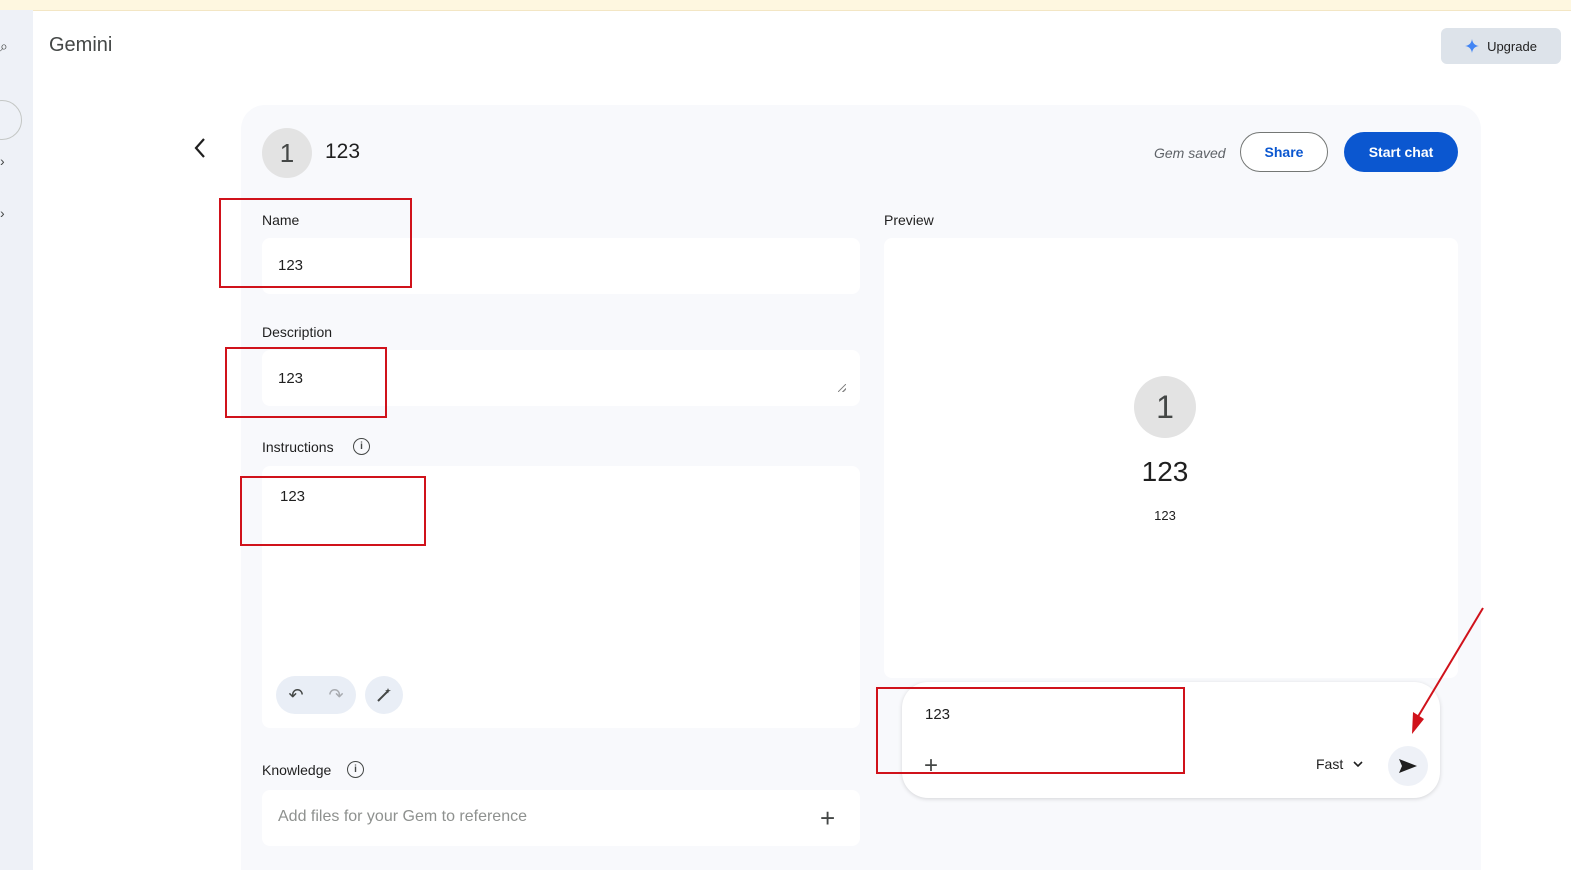  What do you see at coordinates (16, 440) in the screenshot?
I see `left-rail: ⌕ › ›` at bounding box center [16, 440].